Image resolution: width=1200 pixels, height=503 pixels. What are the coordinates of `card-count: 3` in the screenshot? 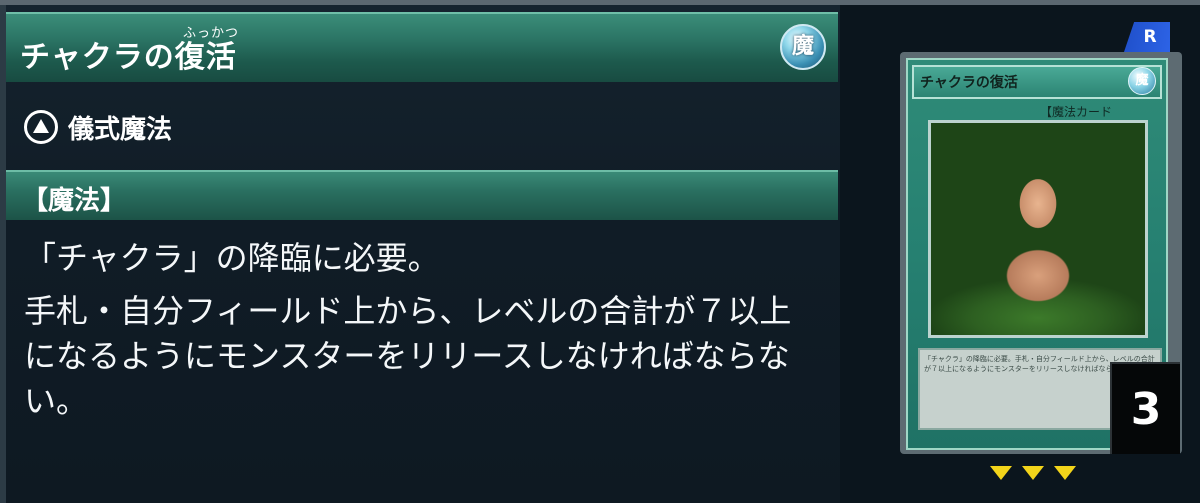 It's located at (1145, 408).